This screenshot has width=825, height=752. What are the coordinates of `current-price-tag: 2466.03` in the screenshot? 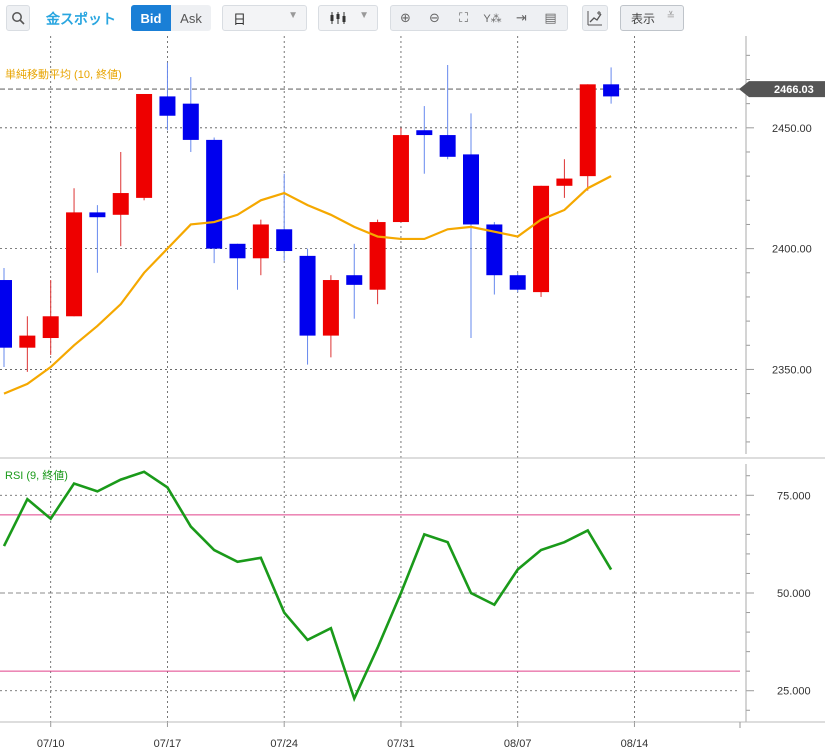 It's located at (782, 89).